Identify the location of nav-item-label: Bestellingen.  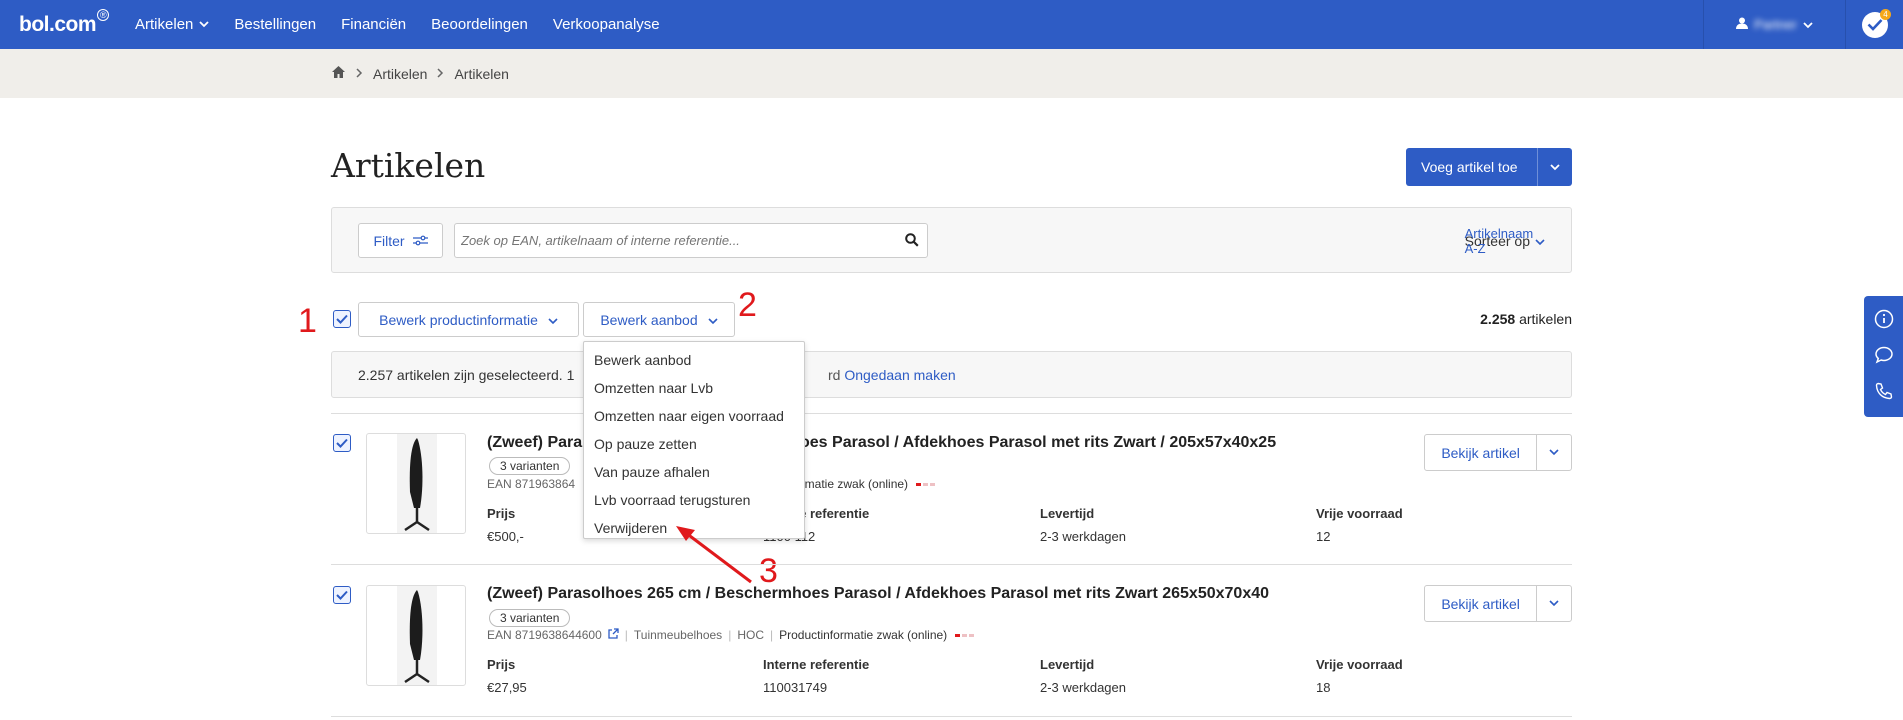
(275, 24).